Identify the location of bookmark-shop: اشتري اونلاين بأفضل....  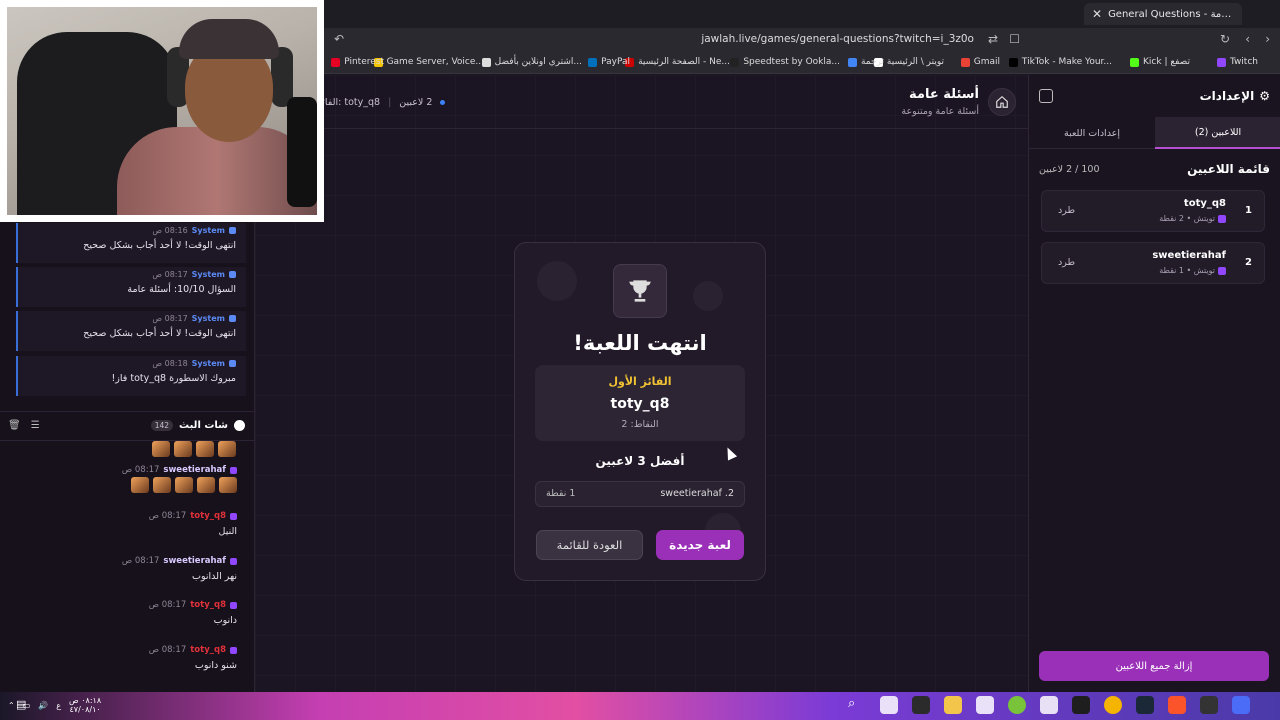
(531, 62).